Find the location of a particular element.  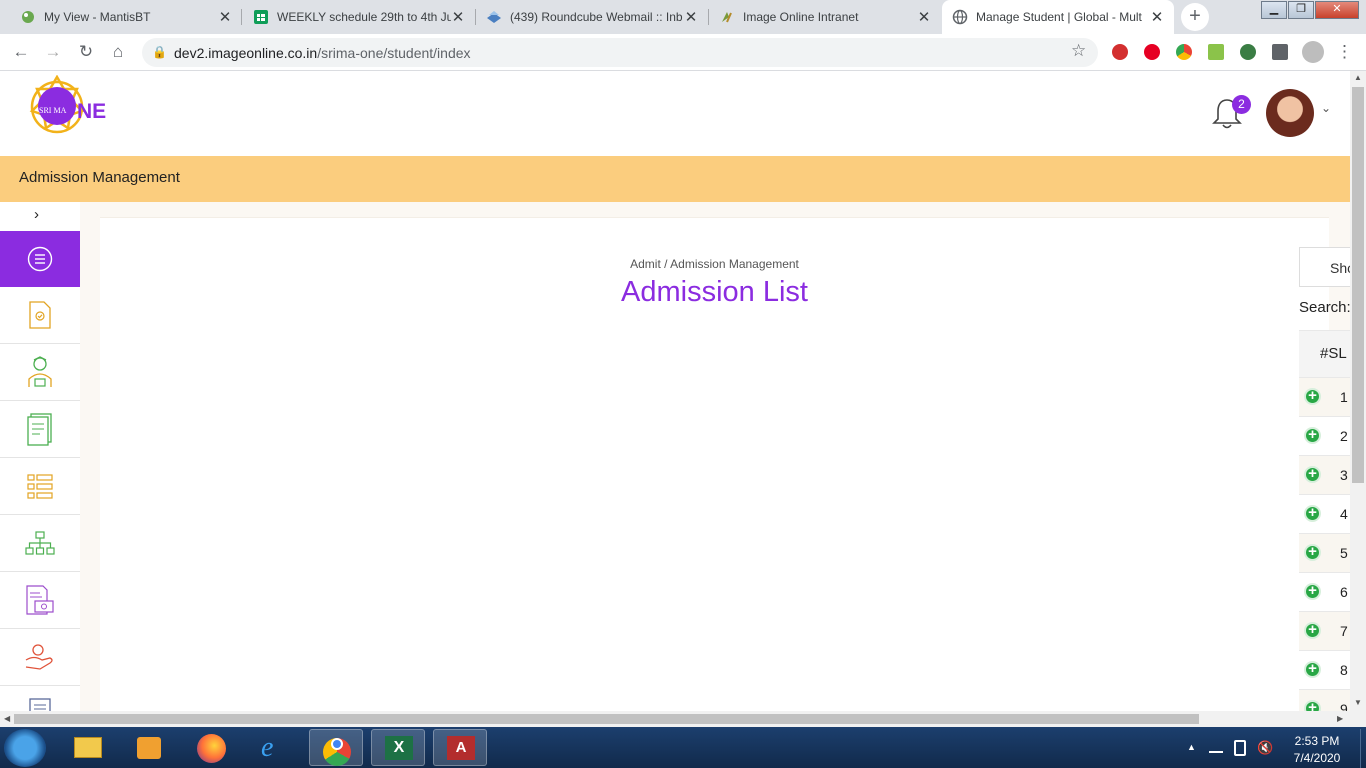

user-avatar is located at coordinates (1290, 113).